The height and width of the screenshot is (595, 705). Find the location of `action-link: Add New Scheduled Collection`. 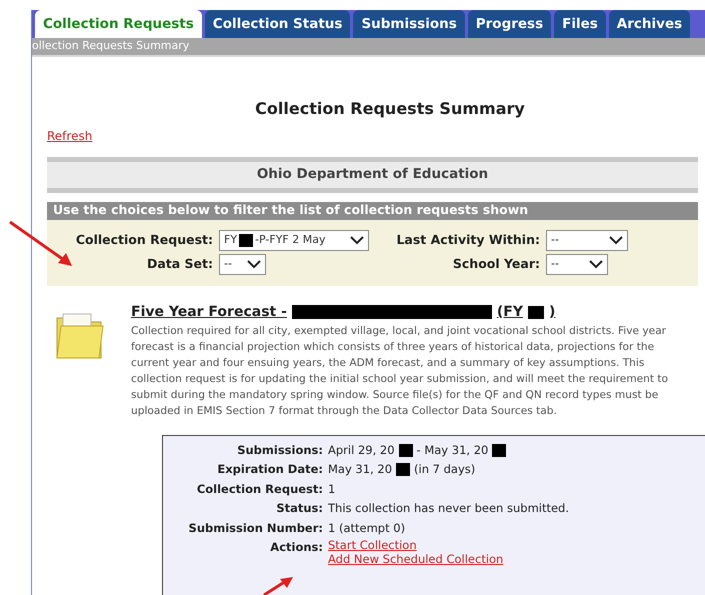

action-link: Add New Scheduled Collection is located at coordinates (416, 559).